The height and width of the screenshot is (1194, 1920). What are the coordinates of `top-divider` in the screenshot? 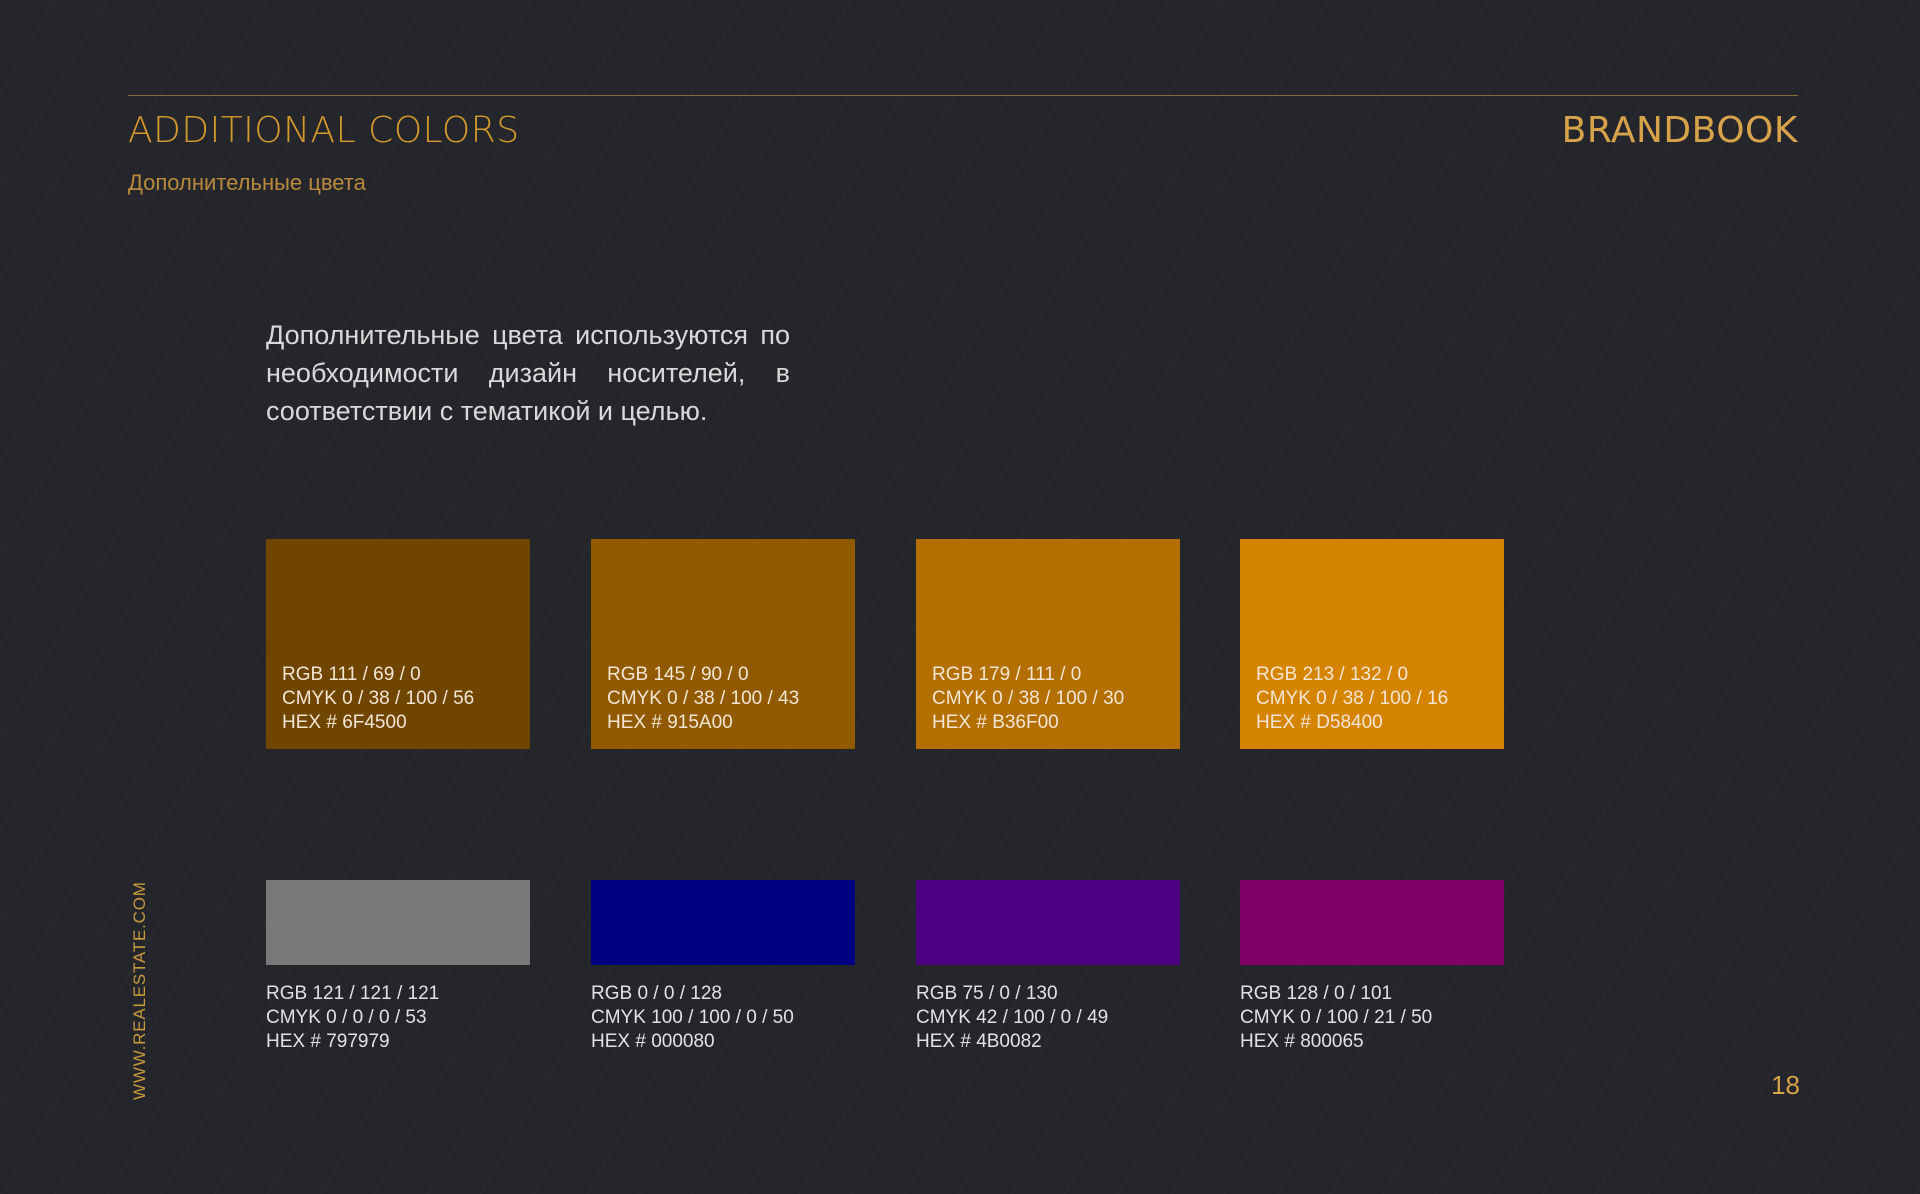 It's located at (963, 95).